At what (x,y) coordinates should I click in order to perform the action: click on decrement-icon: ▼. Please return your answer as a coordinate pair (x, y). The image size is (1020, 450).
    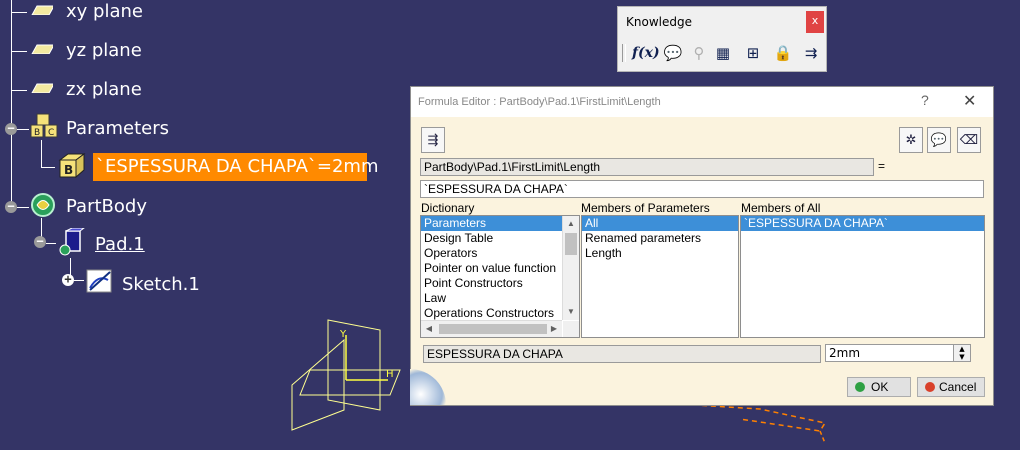
    Looking at the image, I should click on (961, 357).